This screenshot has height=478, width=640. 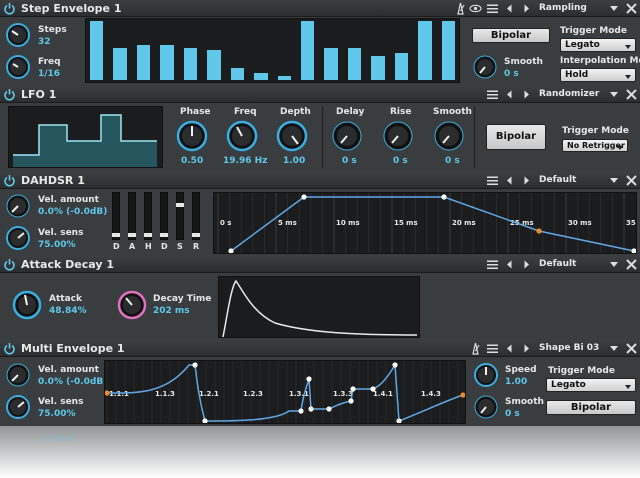 What do you see at coordinates (27, 305) in the screenshot?
I see `attack-knob` at bounding box center [27, 305].